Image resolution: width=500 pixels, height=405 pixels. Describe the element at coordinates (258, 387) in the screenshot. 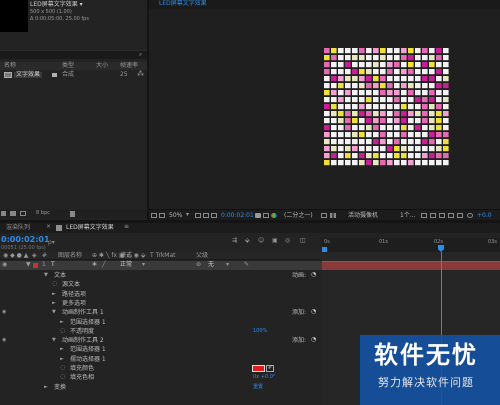

I see `property-value: 重置` at that location.